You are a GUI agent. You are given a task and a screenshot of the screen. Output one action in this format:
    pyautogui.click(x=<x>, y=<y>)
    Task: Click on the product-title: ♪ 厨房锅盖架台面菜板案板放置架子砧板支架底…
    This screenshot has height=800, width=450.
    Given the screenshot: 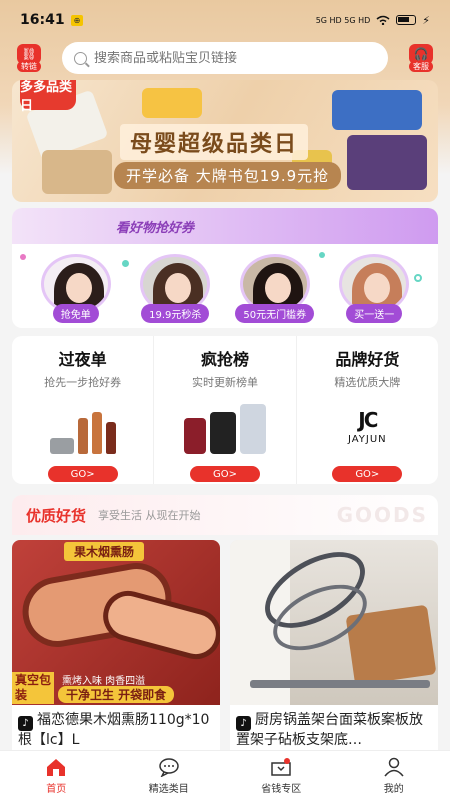 What is the action you would take?
    pyautogui.click(x=334, y=729)
    